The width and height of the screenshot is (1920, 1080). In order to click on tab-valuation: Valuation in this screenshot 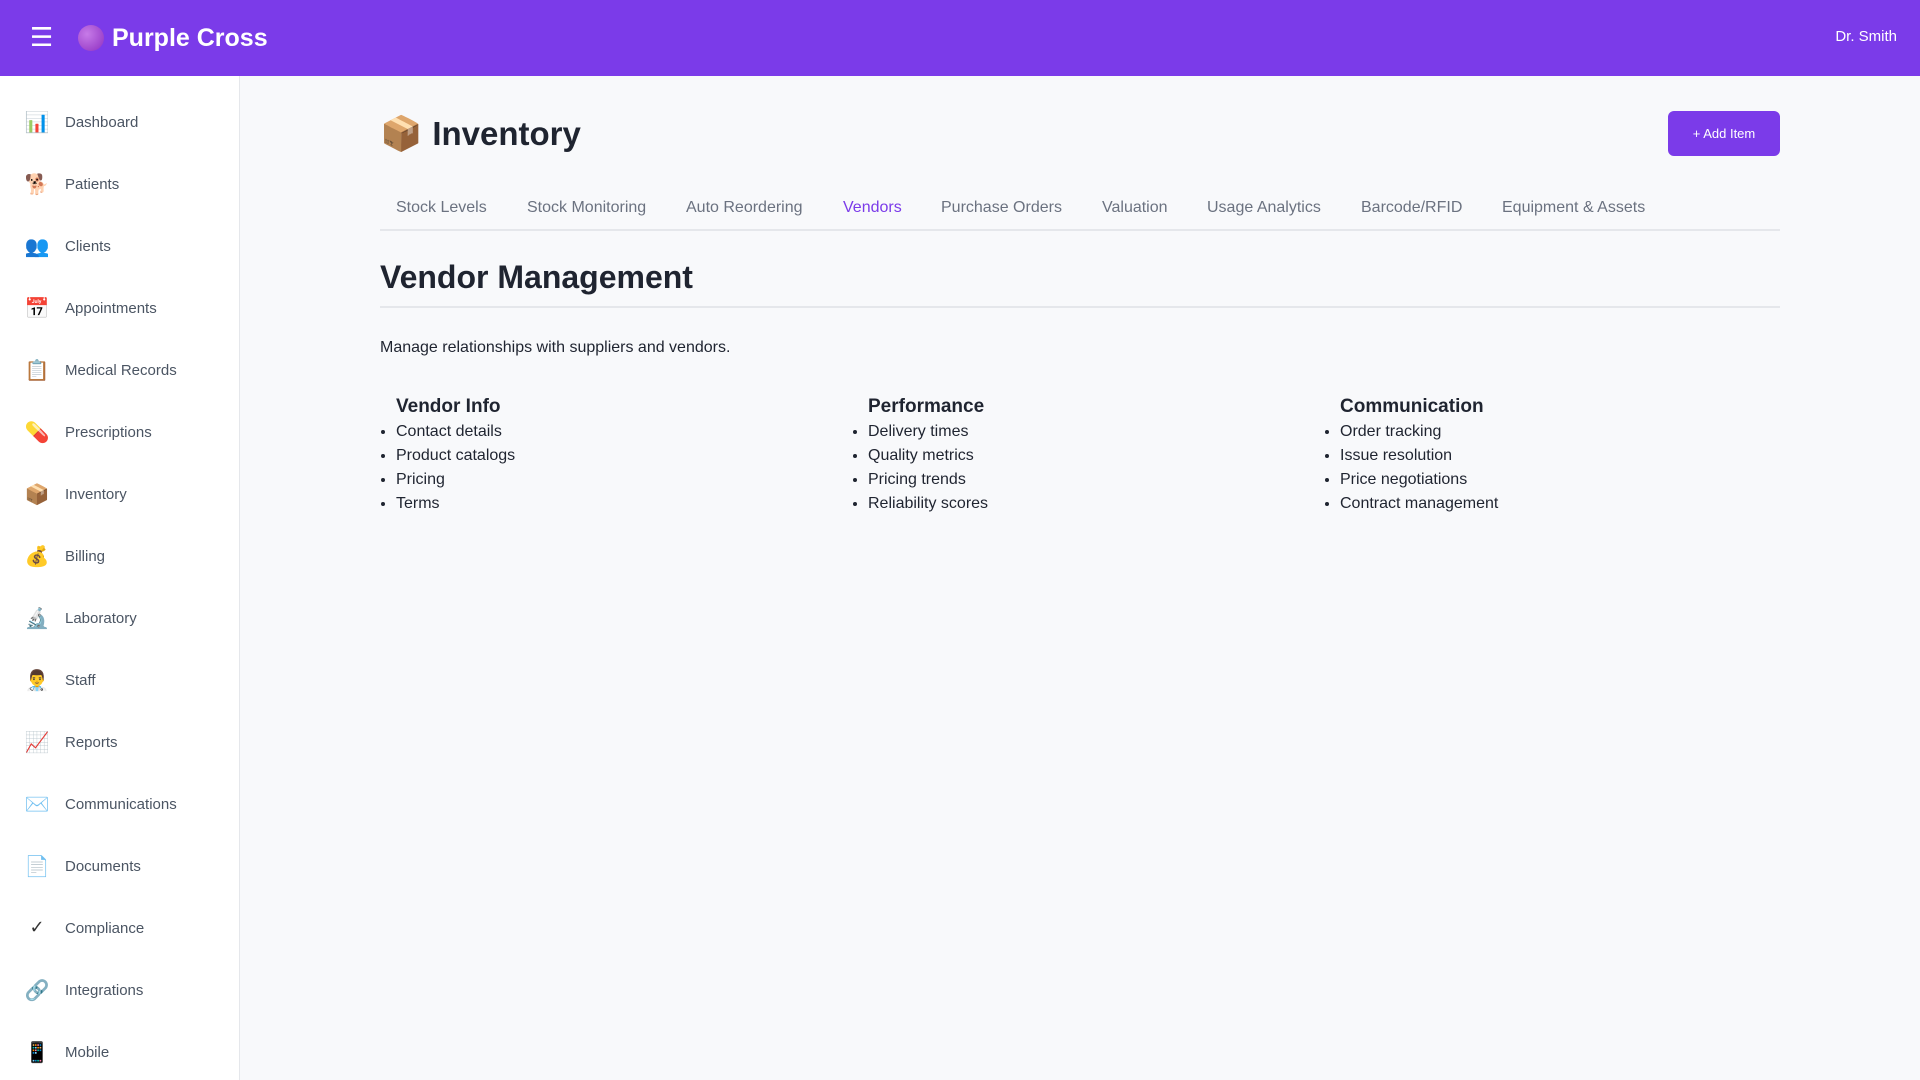, I will do `click(1135, 209)`.